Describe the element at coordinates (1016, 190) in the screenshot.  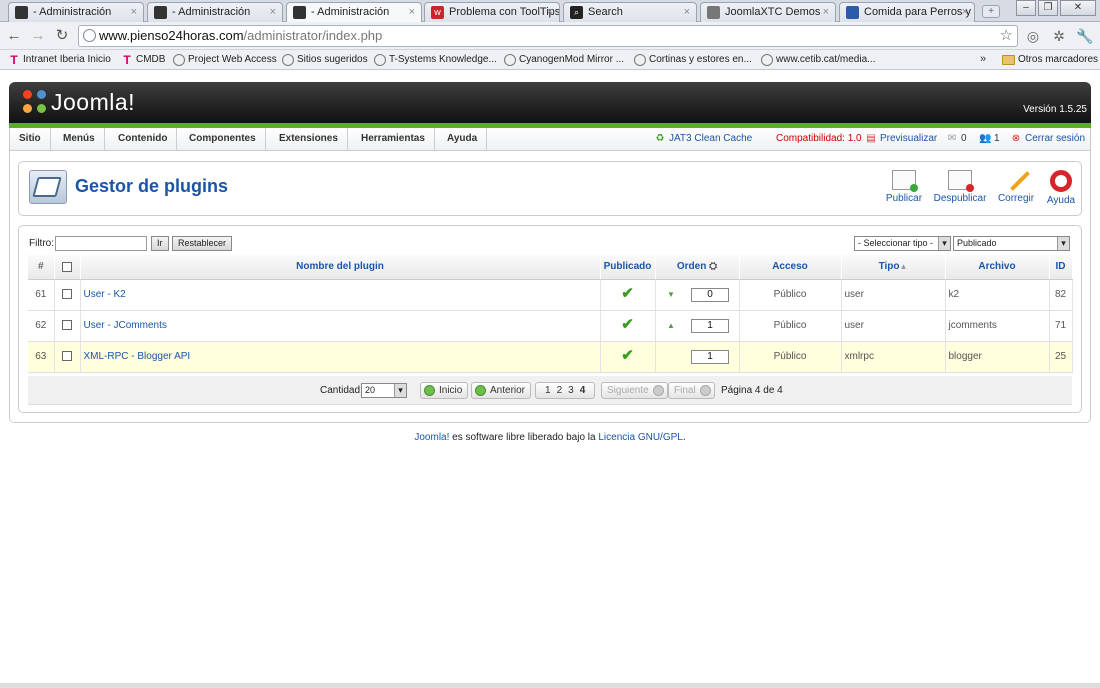
I see `edit-button: Corregir` at that location.